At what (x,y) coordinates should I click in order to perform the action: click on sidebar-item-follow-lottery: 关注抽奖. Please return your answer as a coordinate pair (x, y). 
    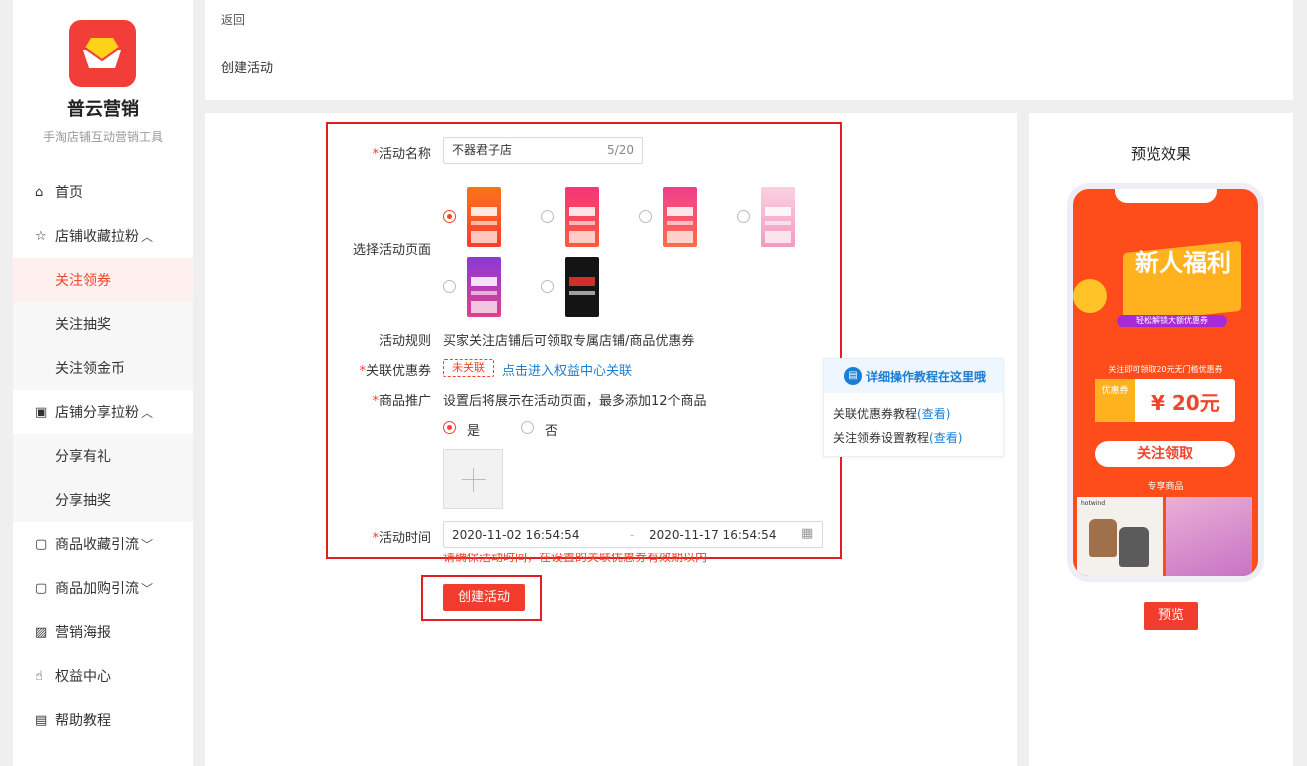
    Looking at the image, I should click on (103, 324).